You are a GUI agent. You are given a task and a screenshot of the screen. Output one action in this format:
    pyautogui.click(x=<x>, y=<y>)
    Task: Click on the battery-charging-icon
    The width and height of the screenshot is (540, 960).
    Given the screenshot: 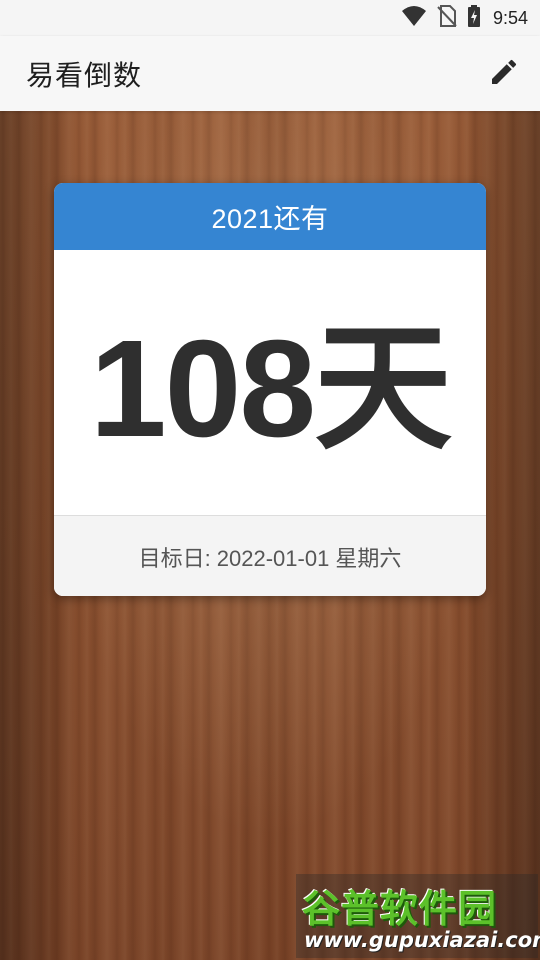 What is the action you would take?
    pyautogui.click(x=474, y=18)
    